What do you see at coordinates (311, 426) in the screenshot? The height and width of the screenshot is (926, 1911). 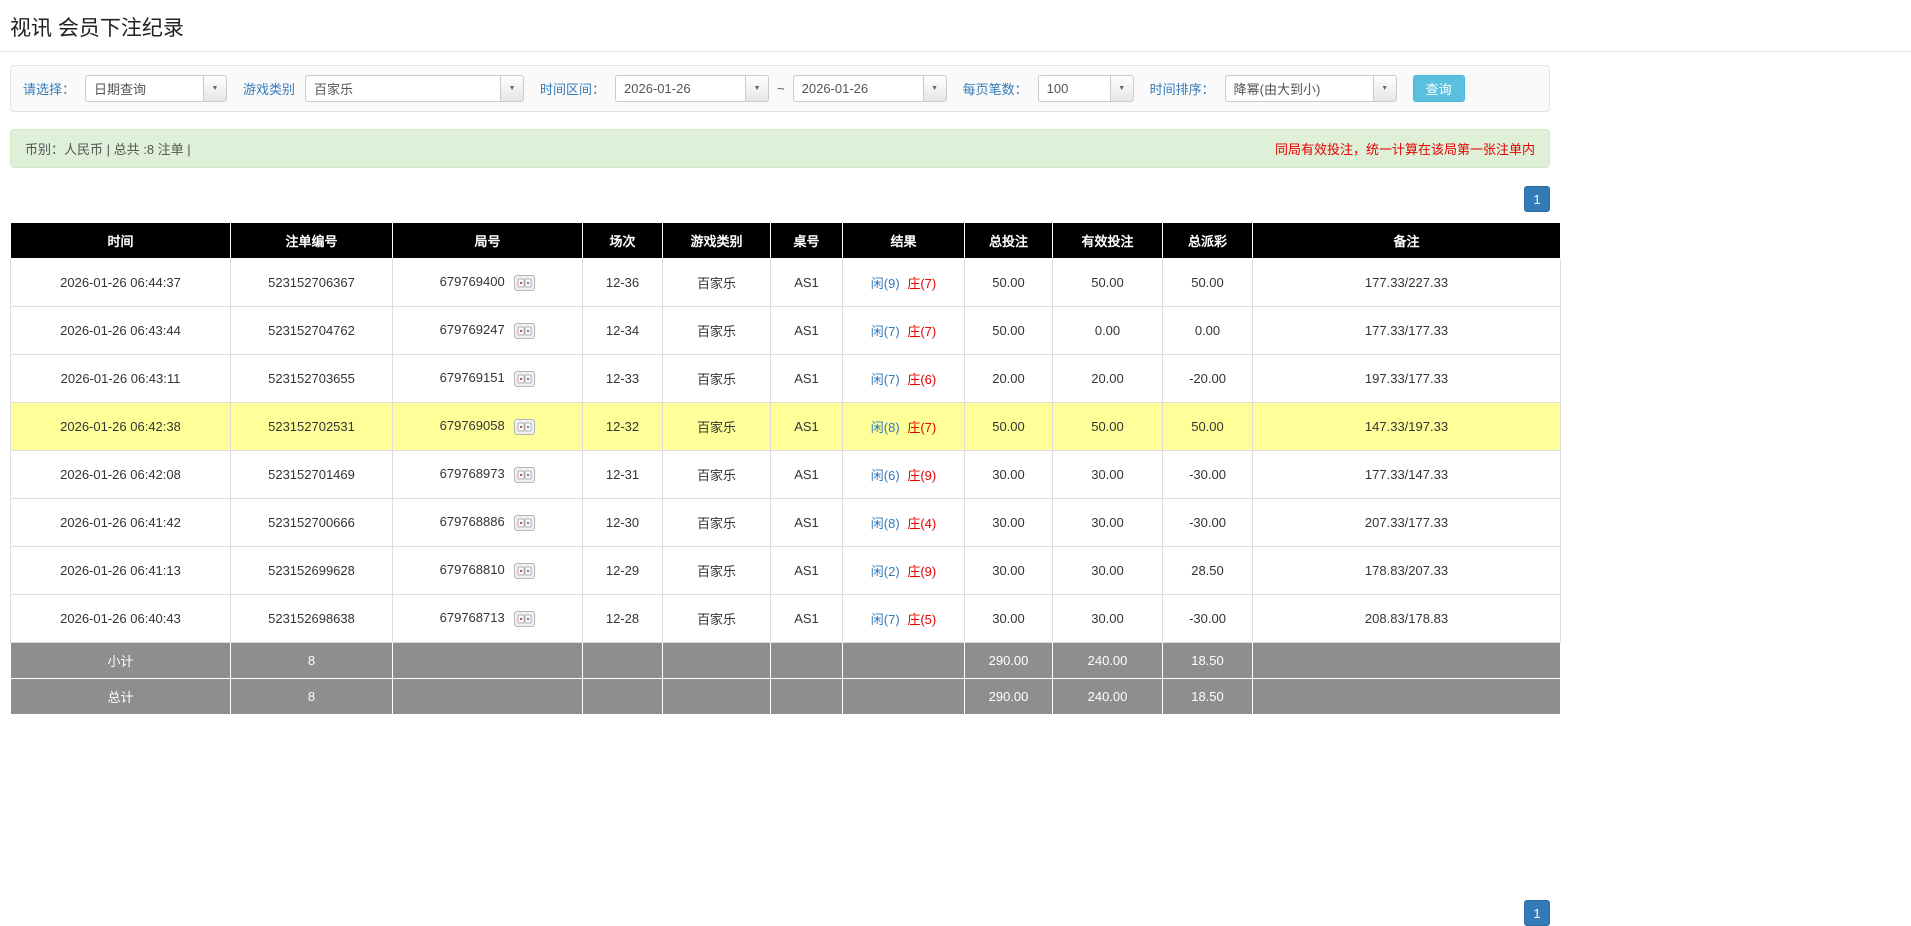 I see `cell-bet-id: 523152702531` at bounding box center [311, 426].